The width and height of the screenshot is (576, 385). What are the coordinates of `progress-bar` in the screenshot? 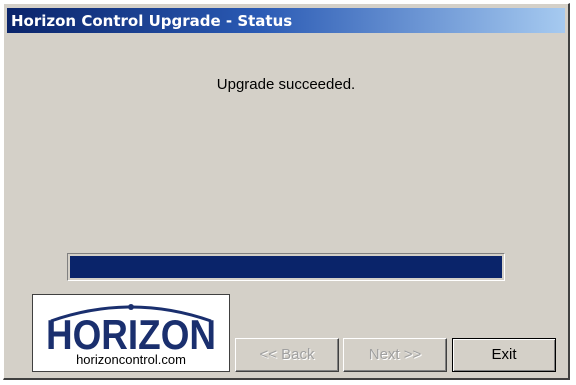 It's located at (286, 267).